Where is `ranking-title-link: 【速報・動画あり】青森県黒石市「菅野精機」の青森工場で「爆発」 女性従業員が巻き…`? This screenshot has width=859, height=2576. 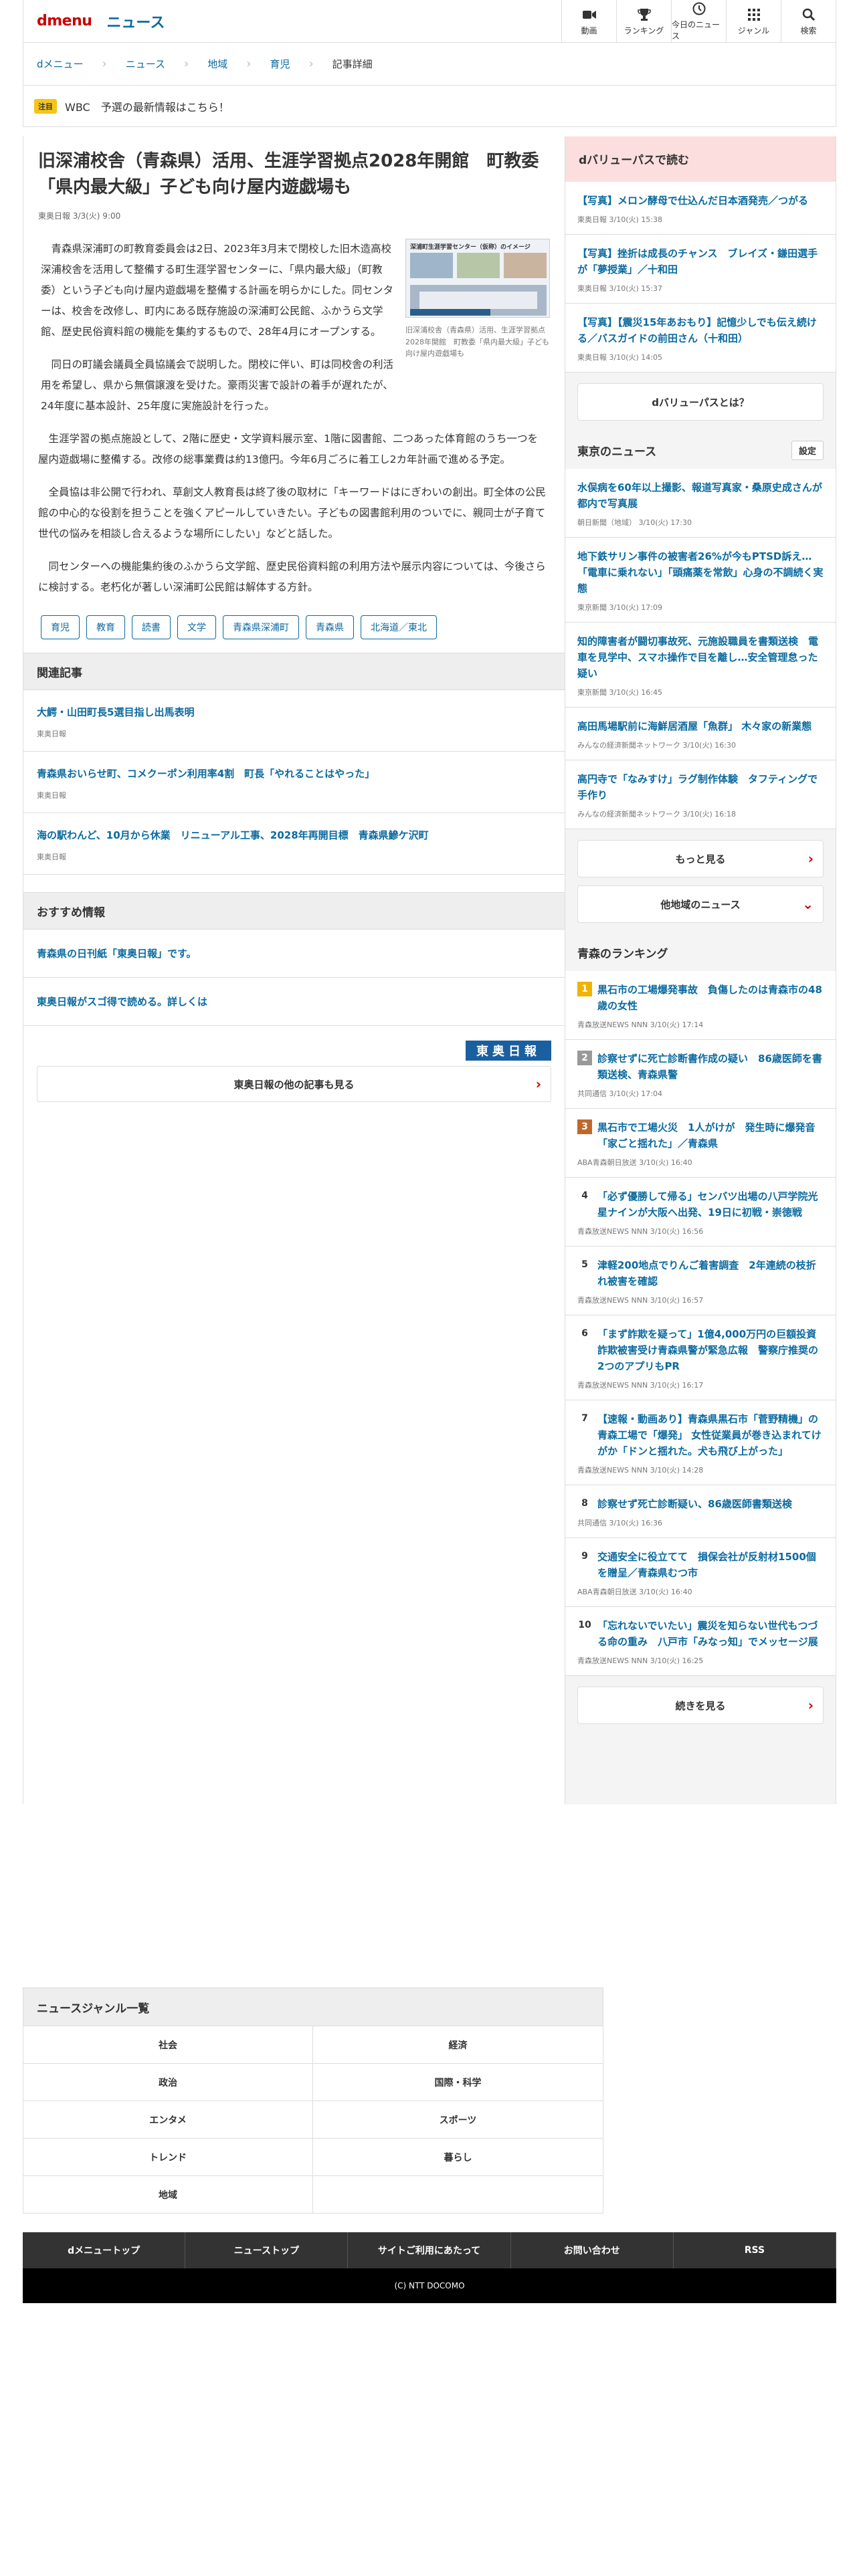 ranking-title-link: 【速報・動画あり】青森県黒石市「菅野精機」の青森工場で「爆発」 女性従業員が巻き… is located at coordinates (710, 1435).